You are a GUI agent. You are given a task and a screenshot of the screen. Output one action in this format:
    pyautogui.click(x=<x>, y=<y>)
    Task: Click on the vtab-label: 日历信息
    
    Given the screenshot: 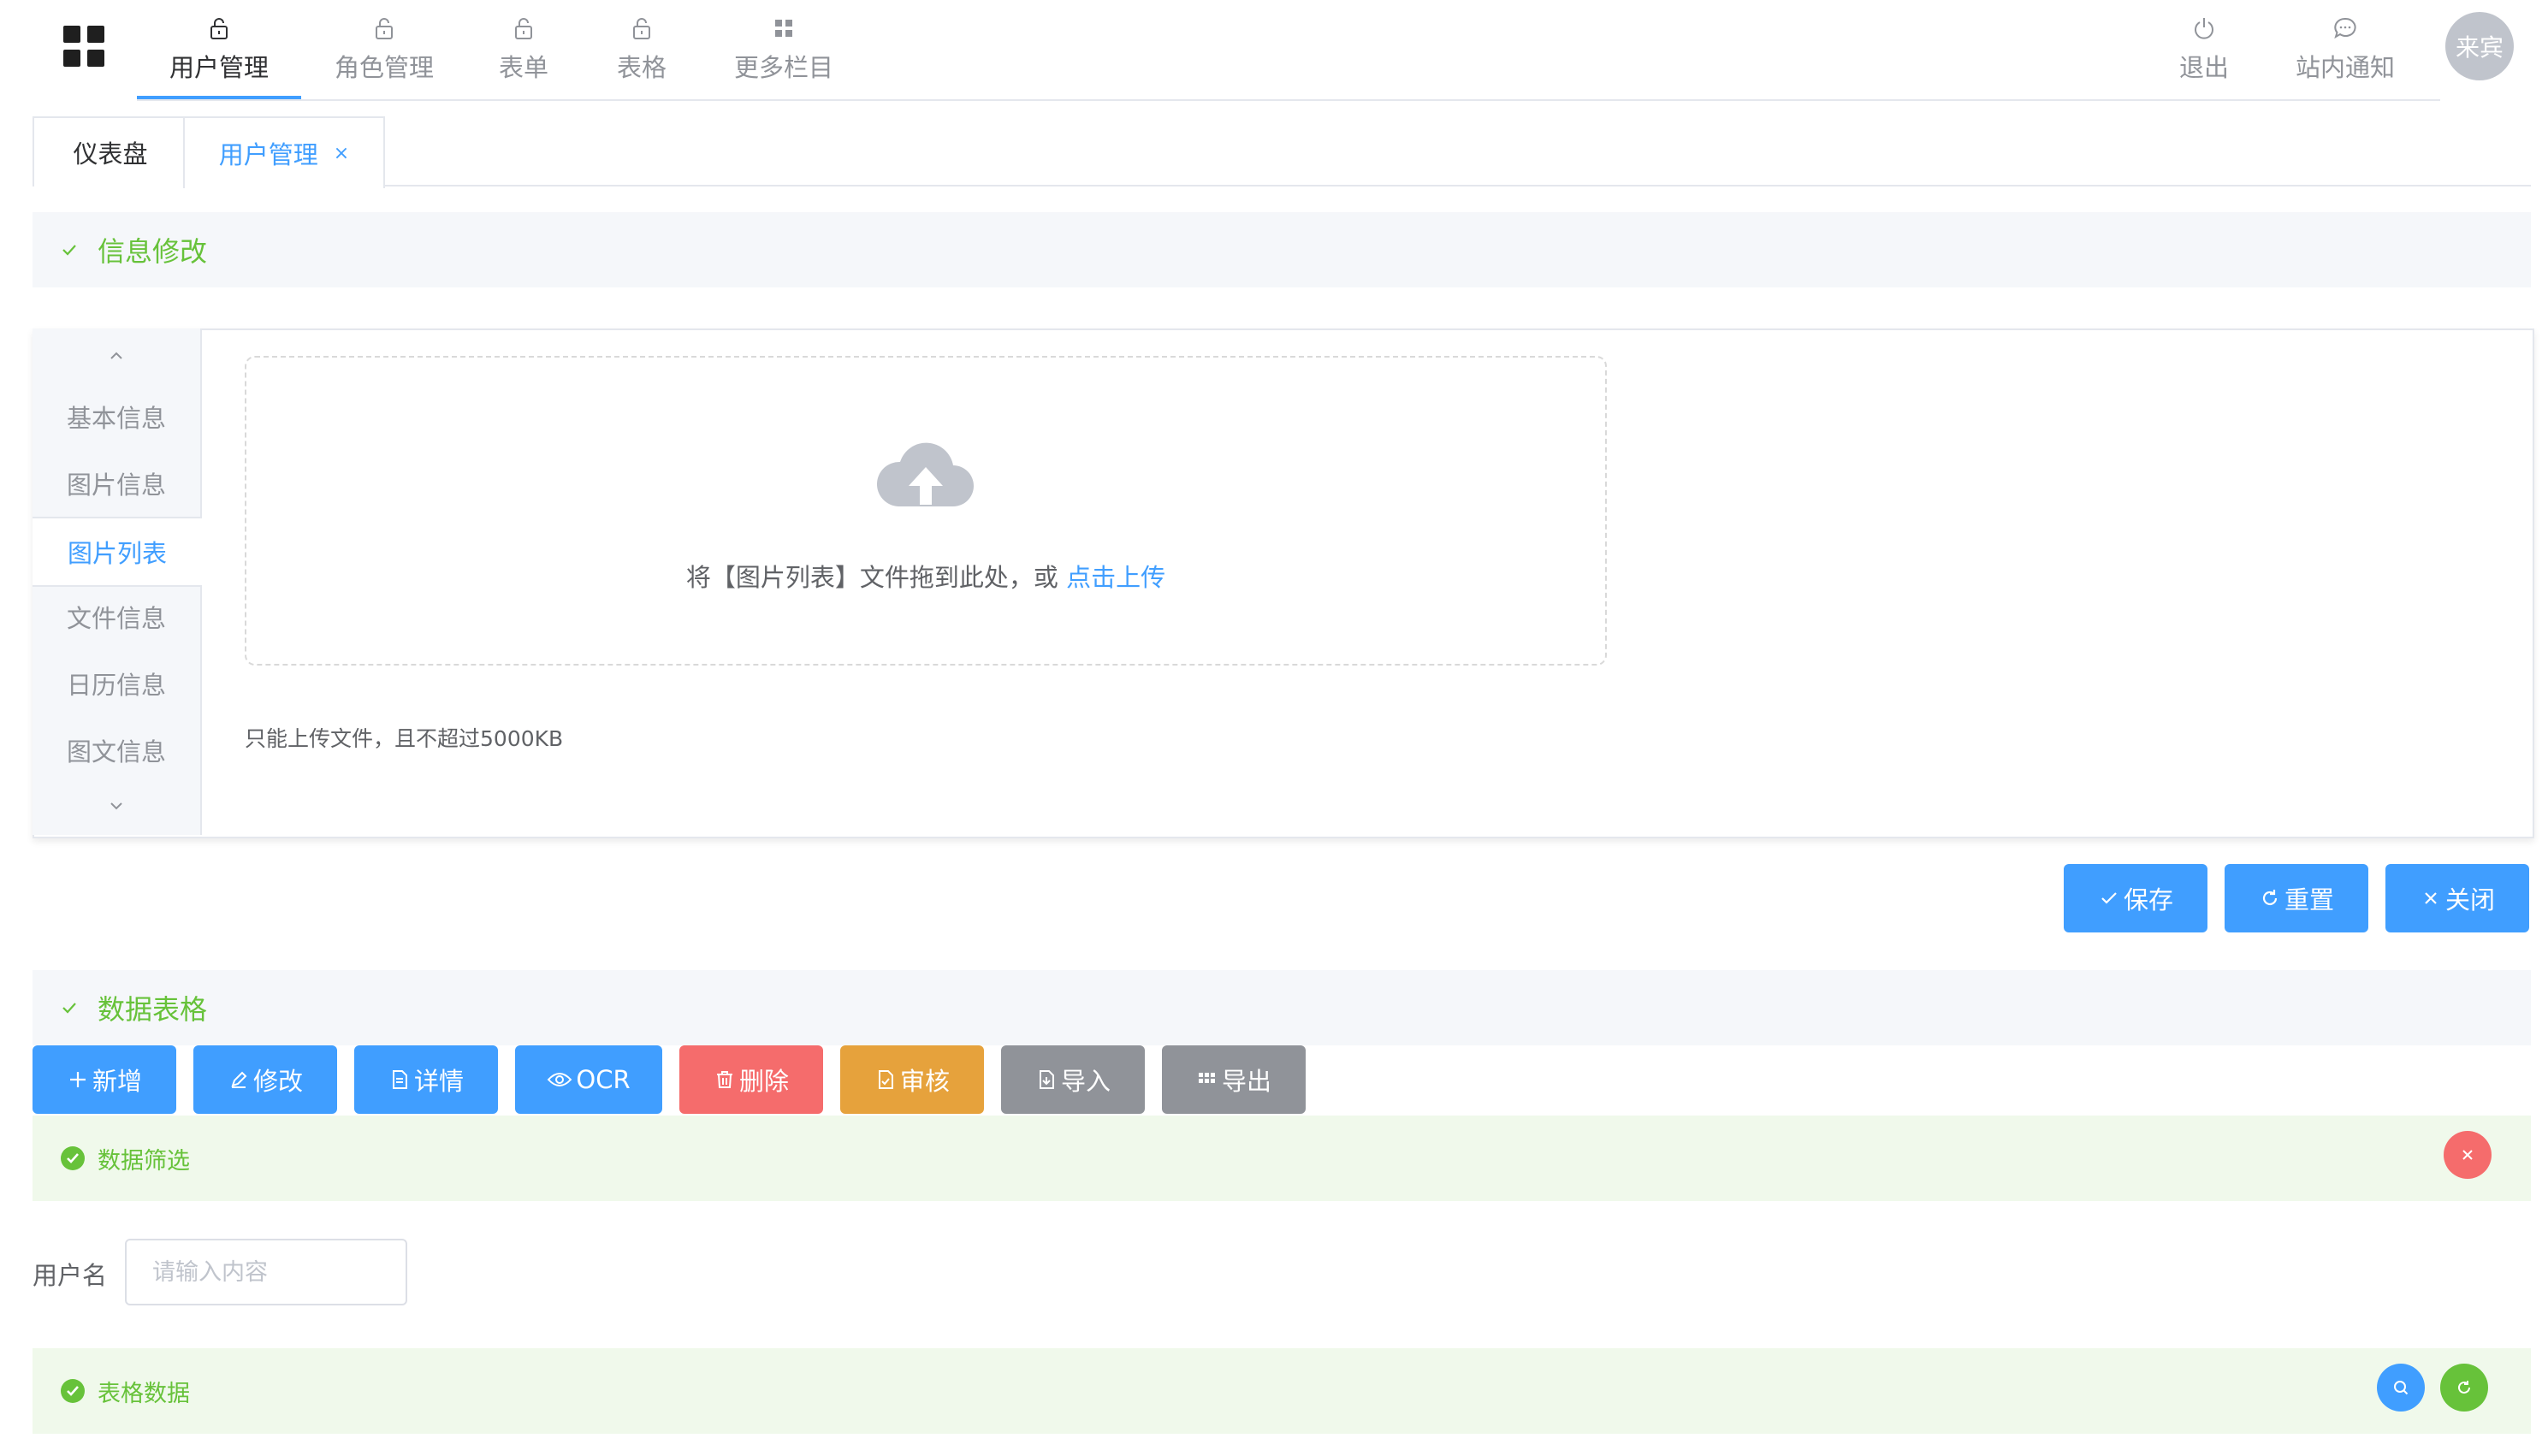 What is the action you would take?
    pyautogui.click(x=116, y=685)
    